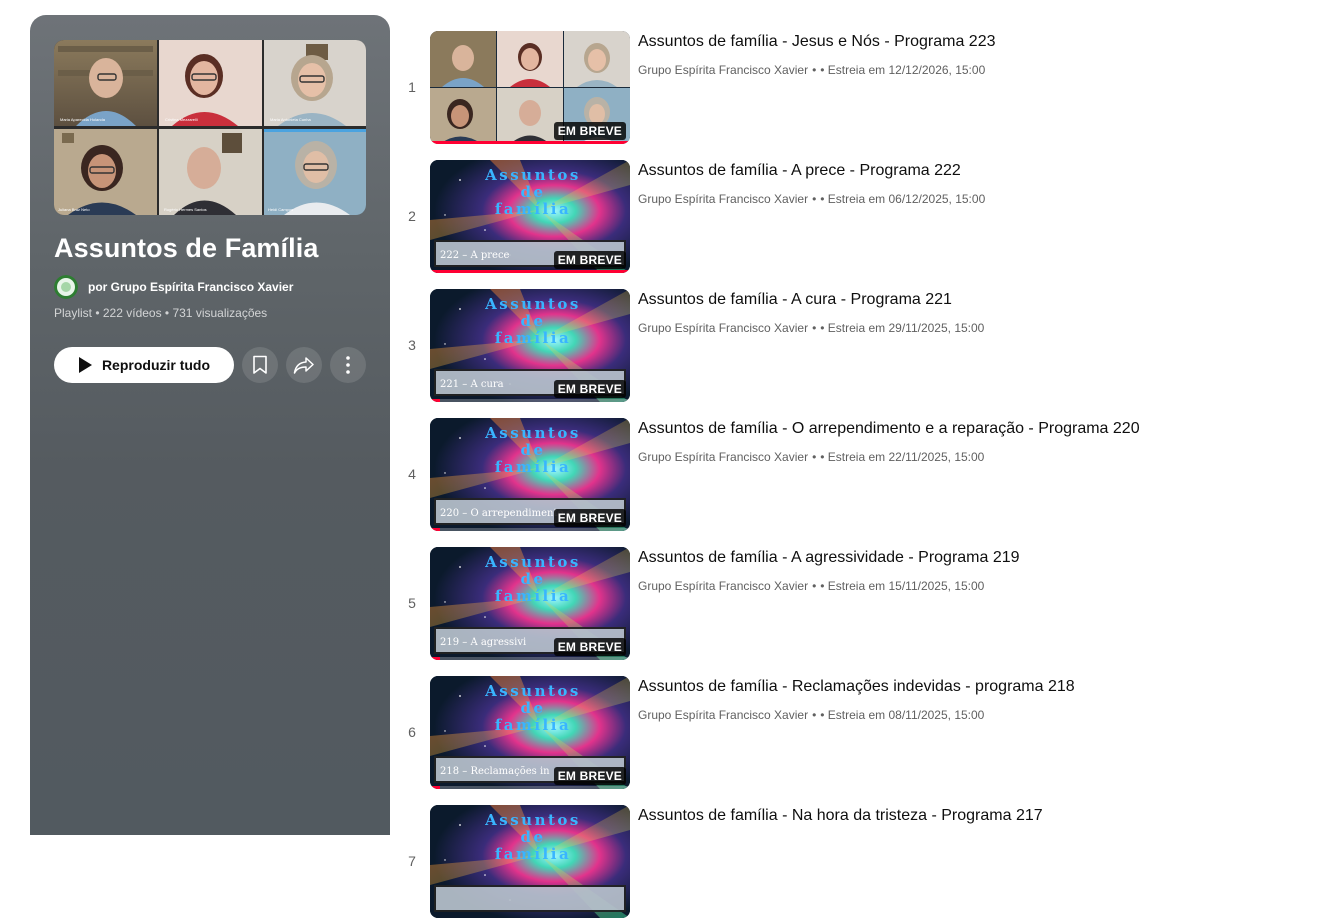 The height and width of the screenshot is (918, 1335). What do you see at coordinates (412, 861) in the screenshot?
I see `video-index: 7` at bounding box center [412, 861].